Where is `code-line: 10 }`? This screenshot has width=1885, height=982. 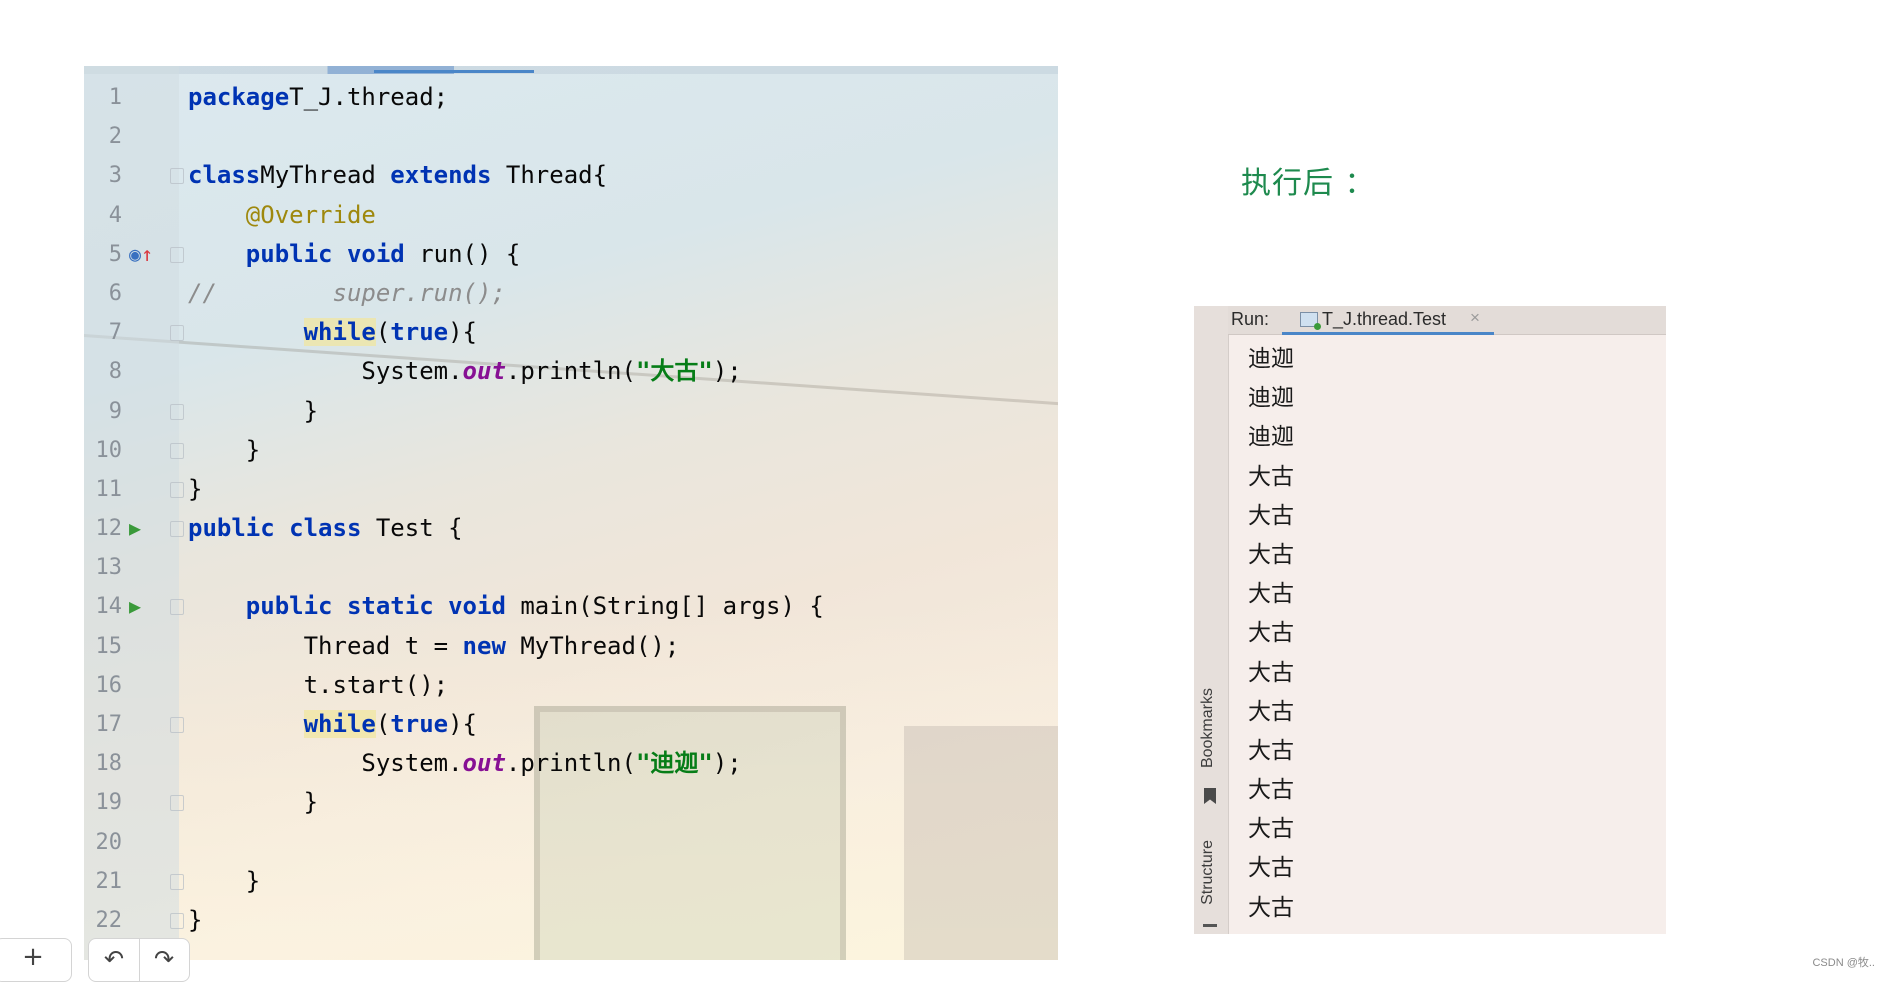 code-line: 10 } is located at coordinates (571, 450).